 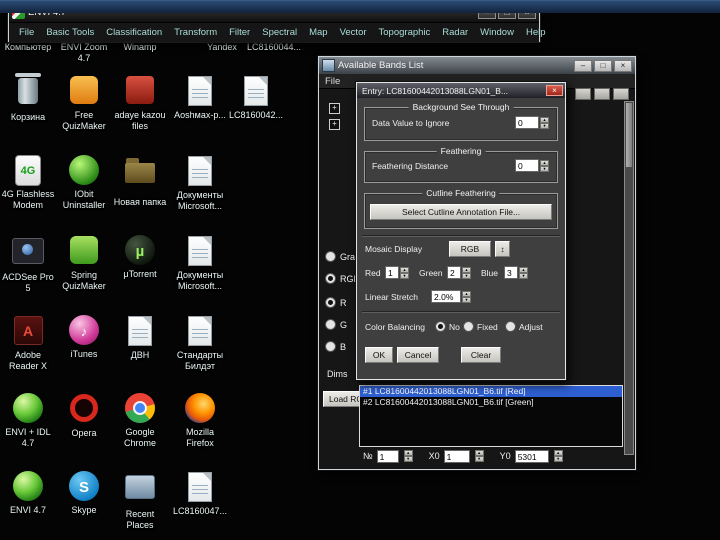 I want to click on desktop-icon-acdsee: ACDSee Pro 5, so click(x=28, y=264).